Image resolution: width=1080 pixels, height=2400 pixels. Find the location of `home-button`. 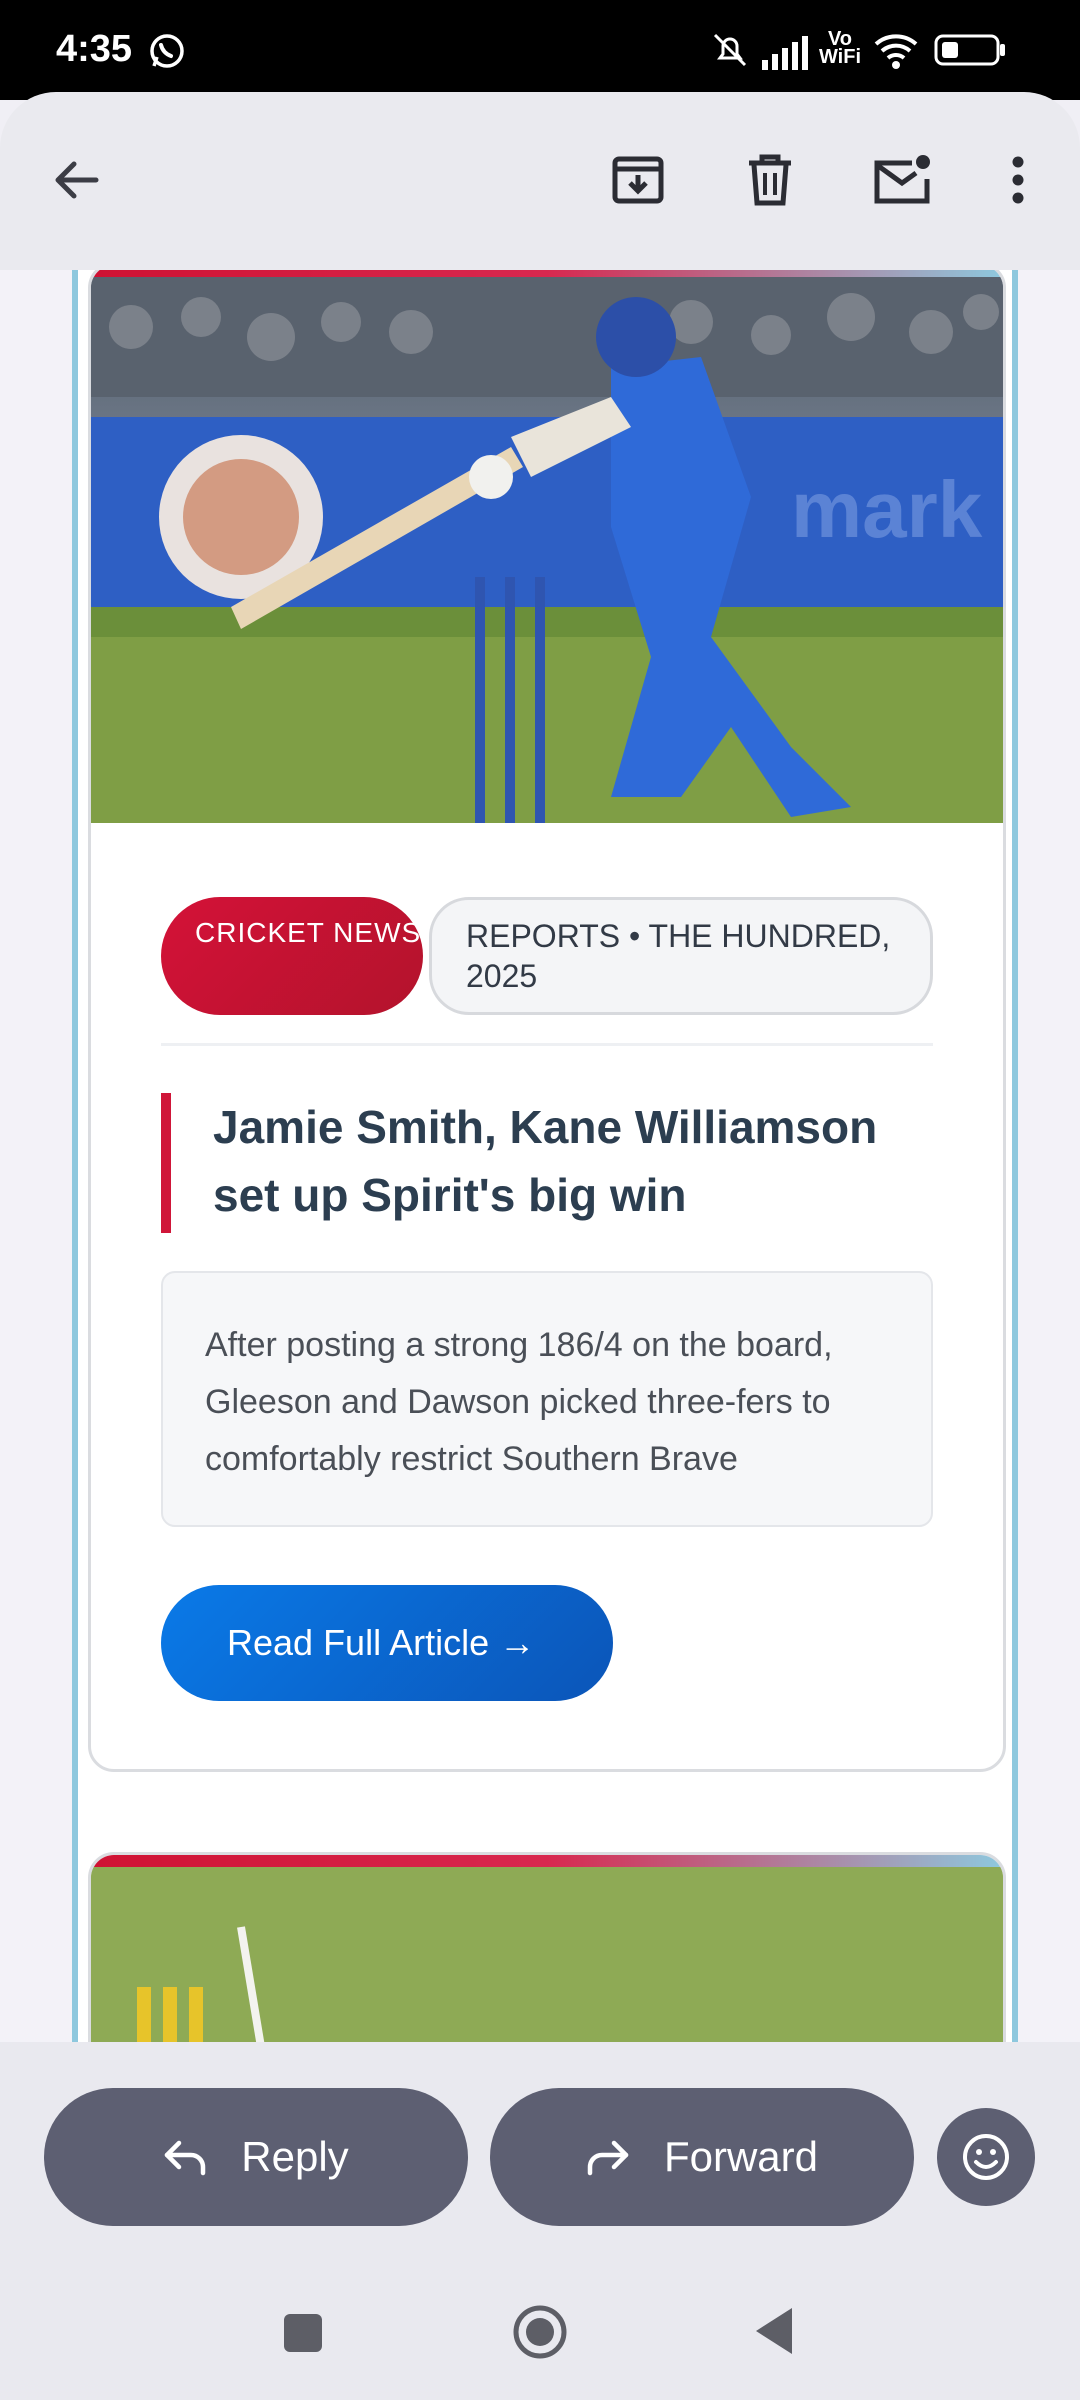

home-button is located at coordinates (540, 2334).